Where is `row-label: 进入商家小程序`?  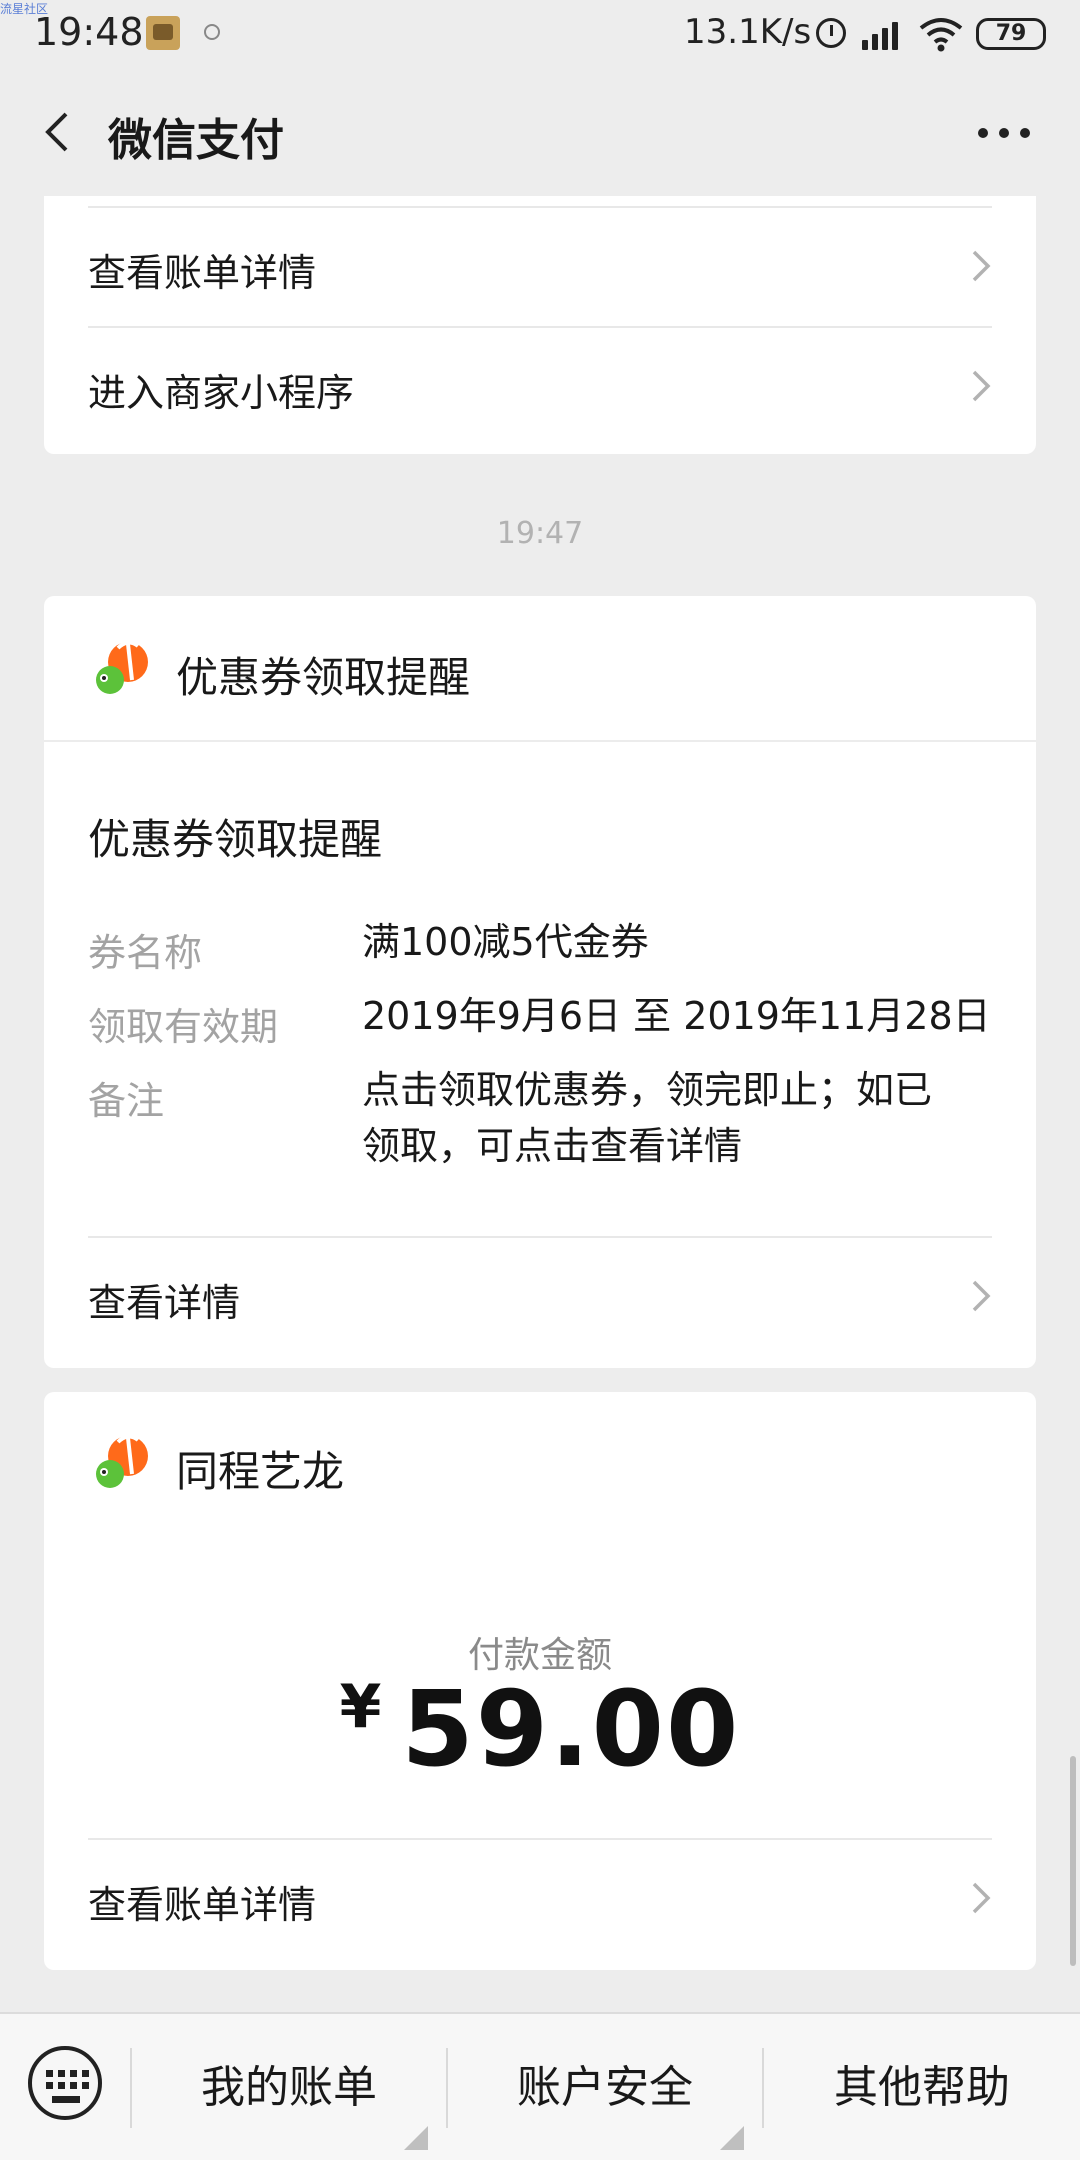
row-label: 进入商家小程序 is located at coordinates (221, 393).